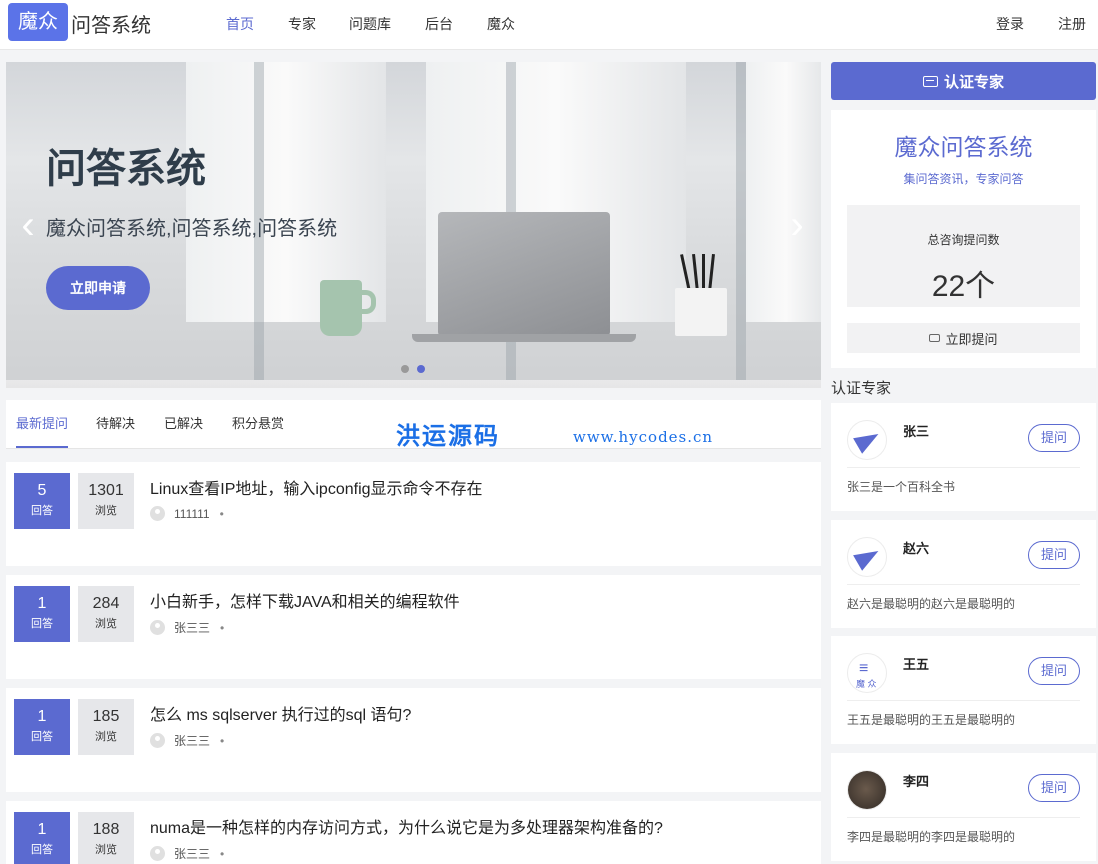 Image resolution: width=1098 pixels, height=864 pixels. Describe the element at coordinates (916, 663) in the screenshot. I see `expert-name: 王五` at that location.